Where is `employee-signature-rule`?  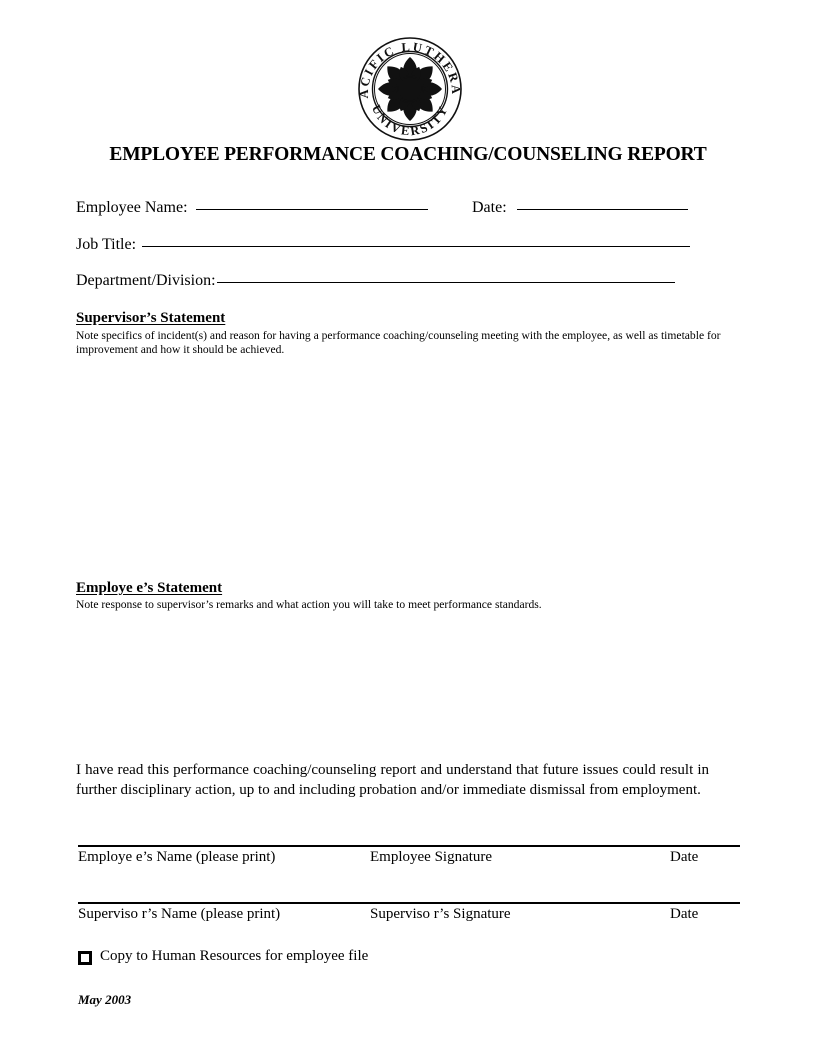
employee-signature-rule is located at coordinates (409, 846).